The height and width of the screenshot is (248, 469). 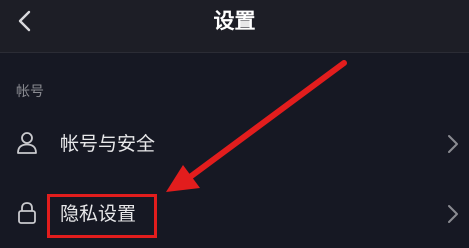 I want to click on lock-icon, so click(x=27, y=213).